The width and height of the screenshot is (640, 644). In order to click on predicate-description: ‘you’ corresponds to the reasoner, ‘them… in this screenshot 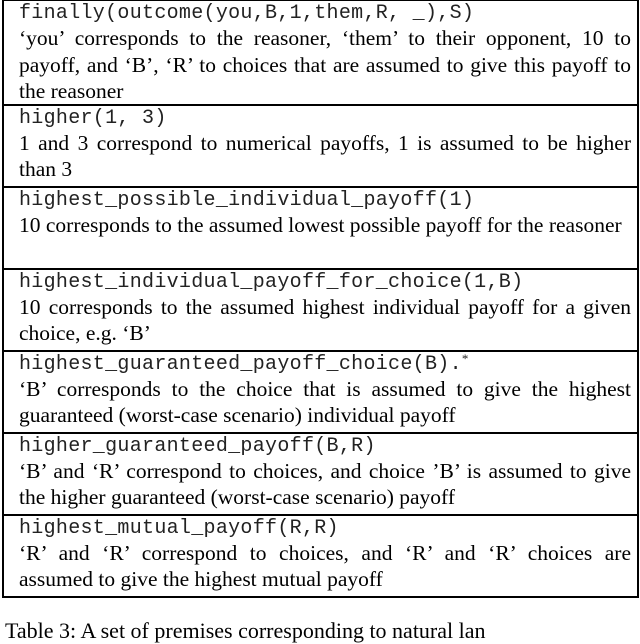, I will do `click(325, 64)`.